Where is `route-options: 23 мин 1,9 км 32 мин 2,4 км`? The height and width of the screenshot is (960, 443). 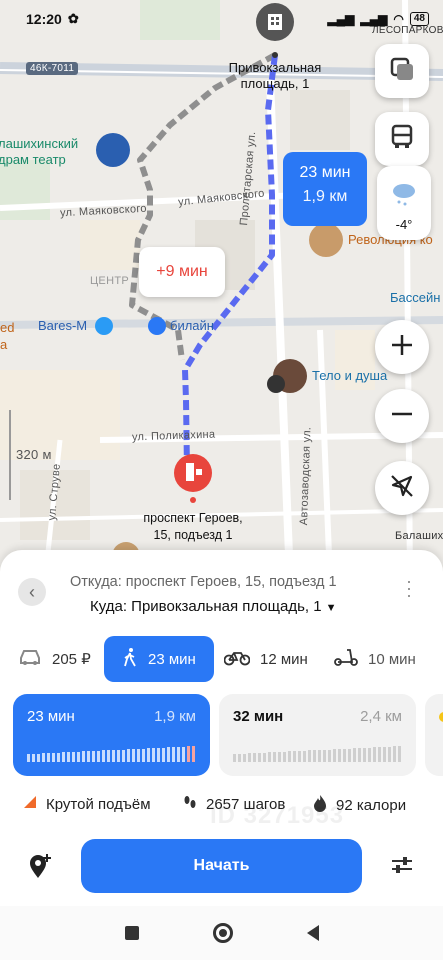
route-options: 23 мин 1,9 км 32 мин 2,4 км is located at coordinates (221, 736).